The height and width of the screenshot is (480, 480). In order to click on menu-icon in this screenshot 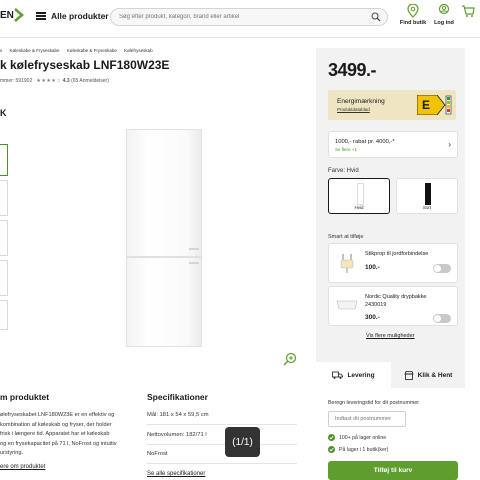, I will do `click(41, 16)`.